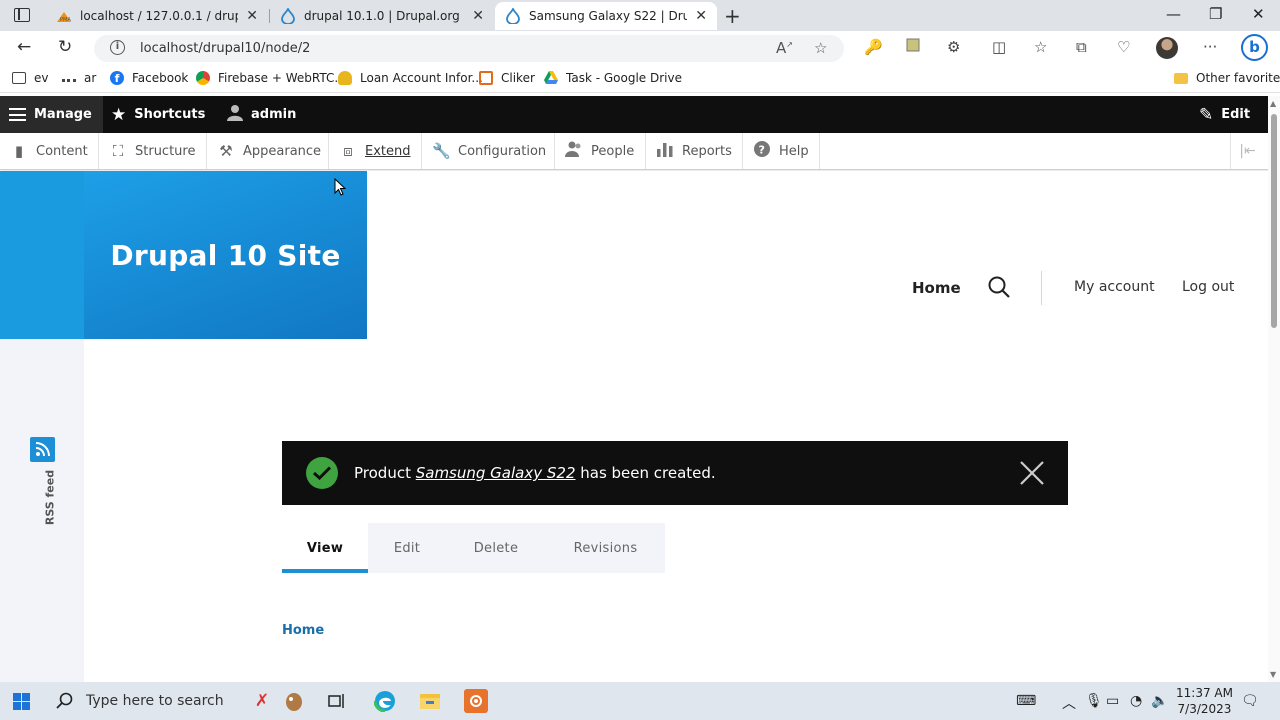 Image resolution: width=1280 pixels, height=720 pixels. What do you see at coordinates (337, 701) in the screenshot?
I see `task-view-icon` at bounding box center [337, 701].